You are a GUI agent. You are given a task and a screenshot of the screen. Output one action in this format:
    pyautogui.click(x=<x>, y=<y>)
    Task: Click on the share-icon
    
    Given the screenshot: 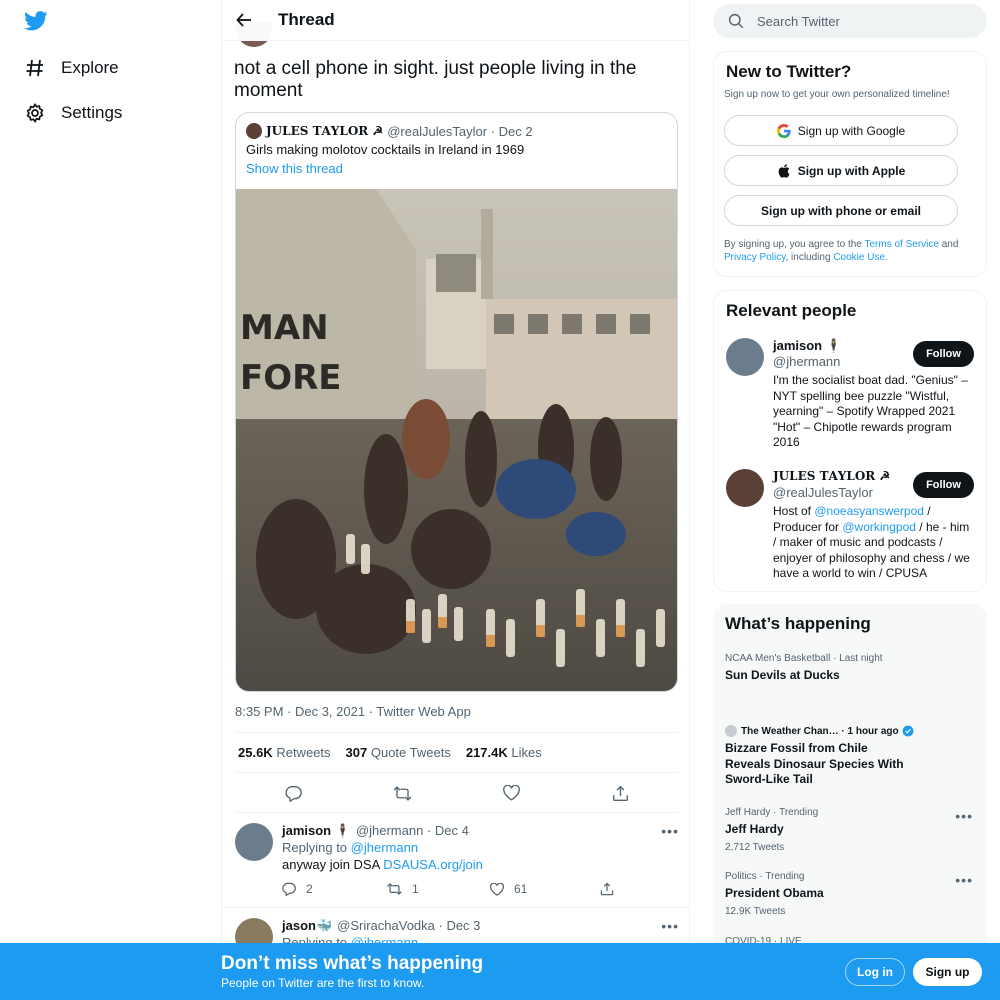 What is the action you would take?
    pyautogui.click(x=620, y=793)
    